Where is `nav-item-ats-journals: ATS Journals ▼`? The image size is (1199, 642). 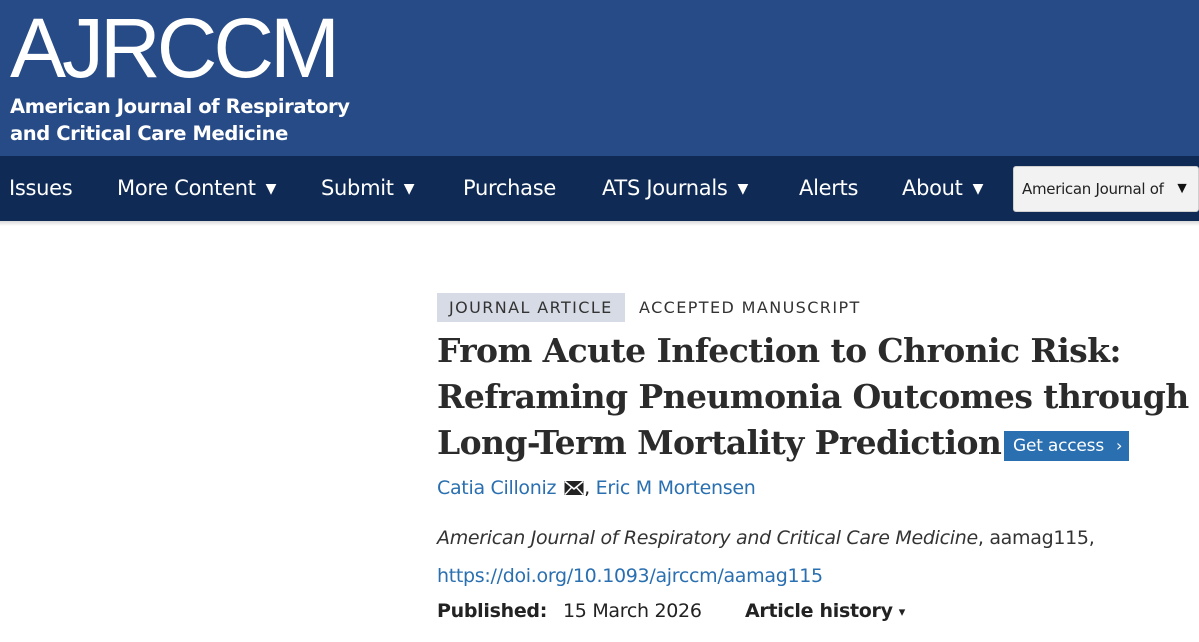
nav-item-ats-journals: ATS Journals ▼ is located at coordinates (675, 188).